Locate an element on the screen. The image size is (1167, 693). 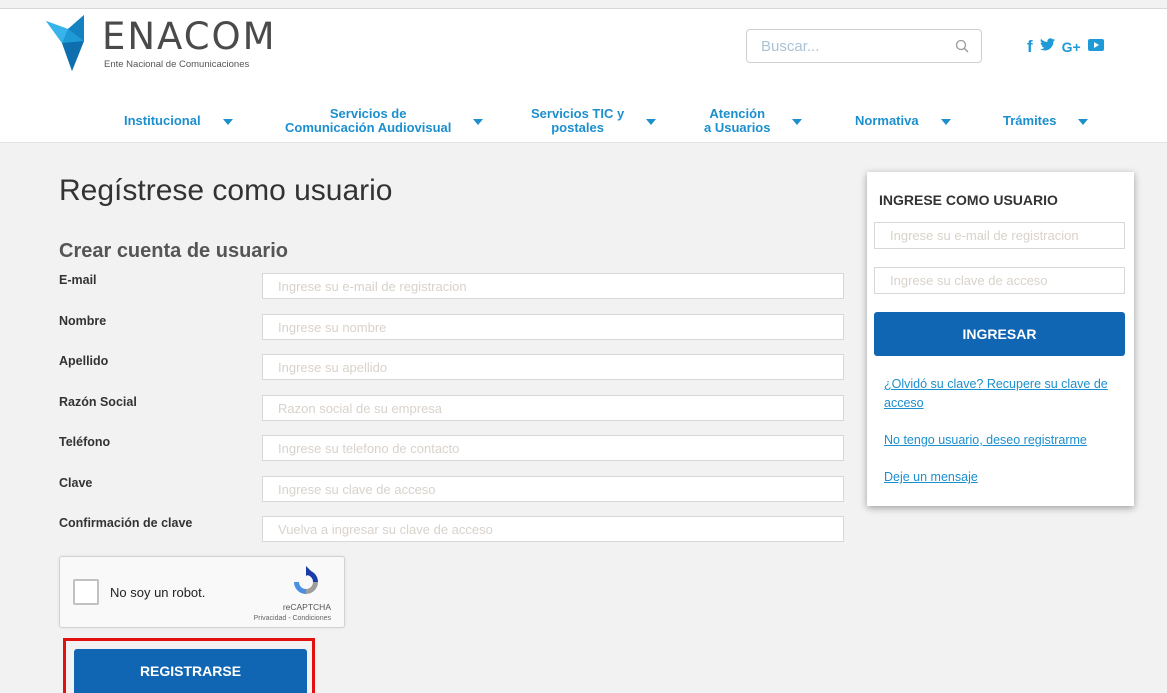
nombre-field is located at coordinates (553, 327).